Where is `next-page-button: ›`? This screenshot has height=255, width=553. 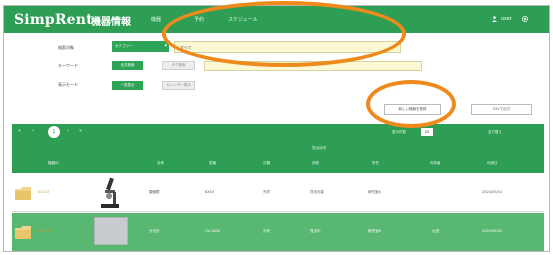 next-page-button: › is located at coordinates (68, 131).